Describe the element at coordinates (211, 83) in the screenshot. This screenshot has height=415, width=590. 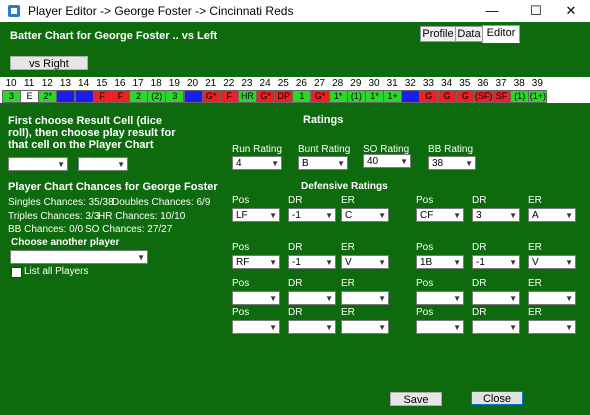
I see `dice-number: 21` at that location.